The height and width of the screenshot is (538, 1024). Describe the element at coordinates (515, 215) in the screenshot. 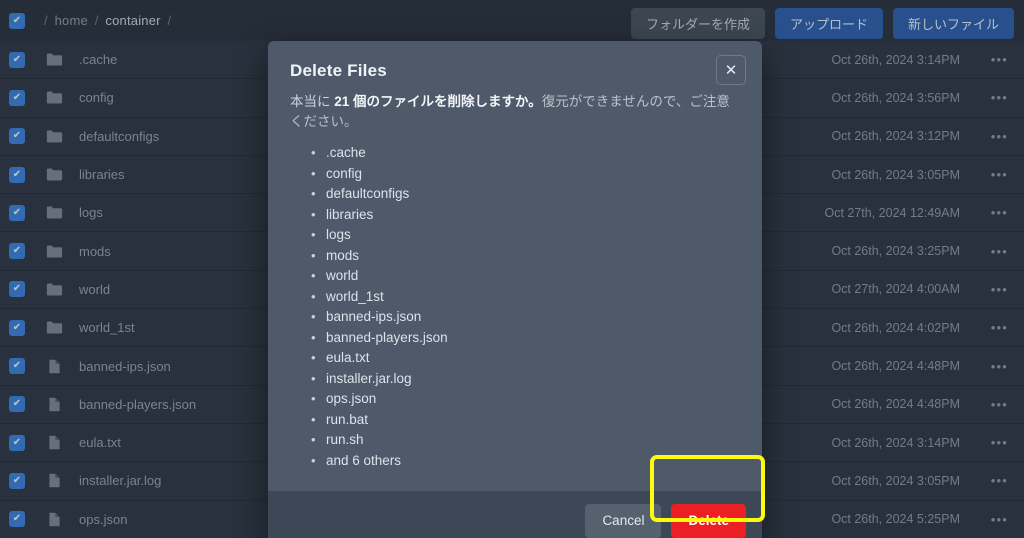

I see `list-item: libraries` at that location.